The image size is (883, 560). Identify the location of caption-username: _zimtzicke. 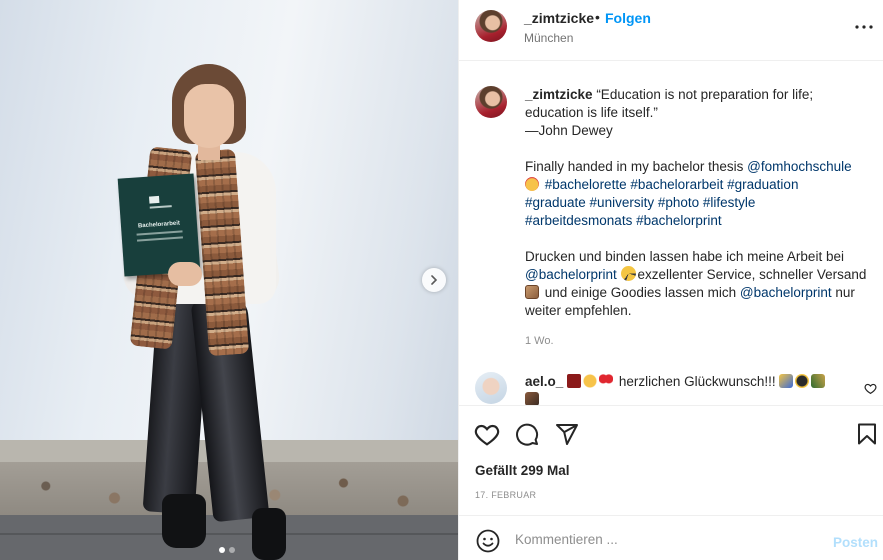
(559, 94).